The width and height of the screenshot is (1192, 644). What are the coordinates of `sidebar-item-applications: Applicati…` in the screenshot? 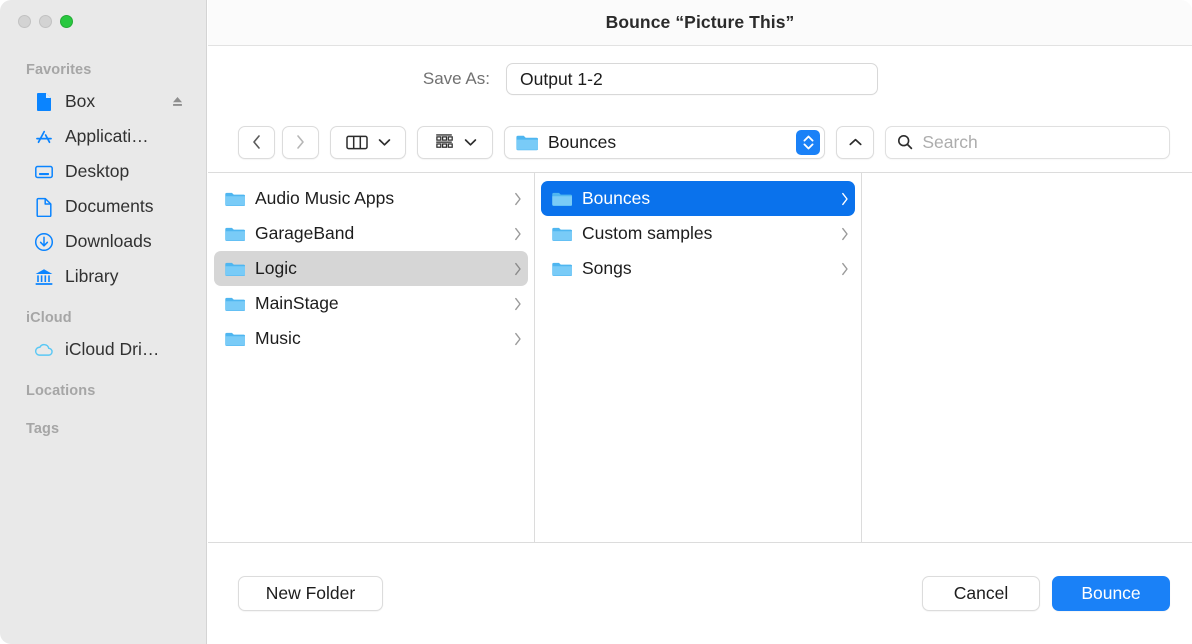 It's located at (103, 136).